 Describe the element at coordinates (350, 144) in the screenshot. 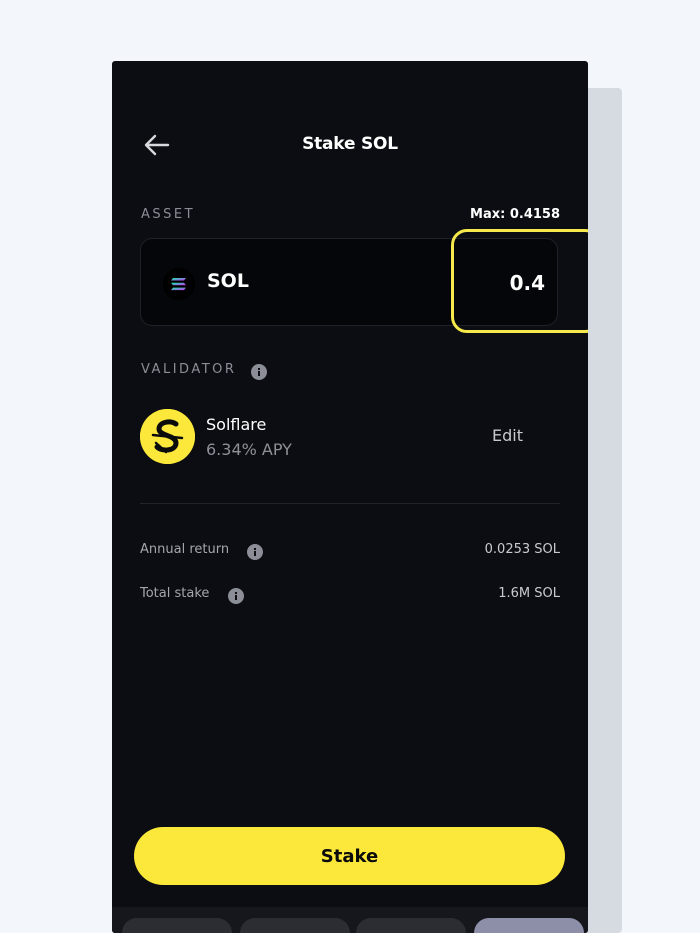

I see `page-title: Stake SOL` at that location.